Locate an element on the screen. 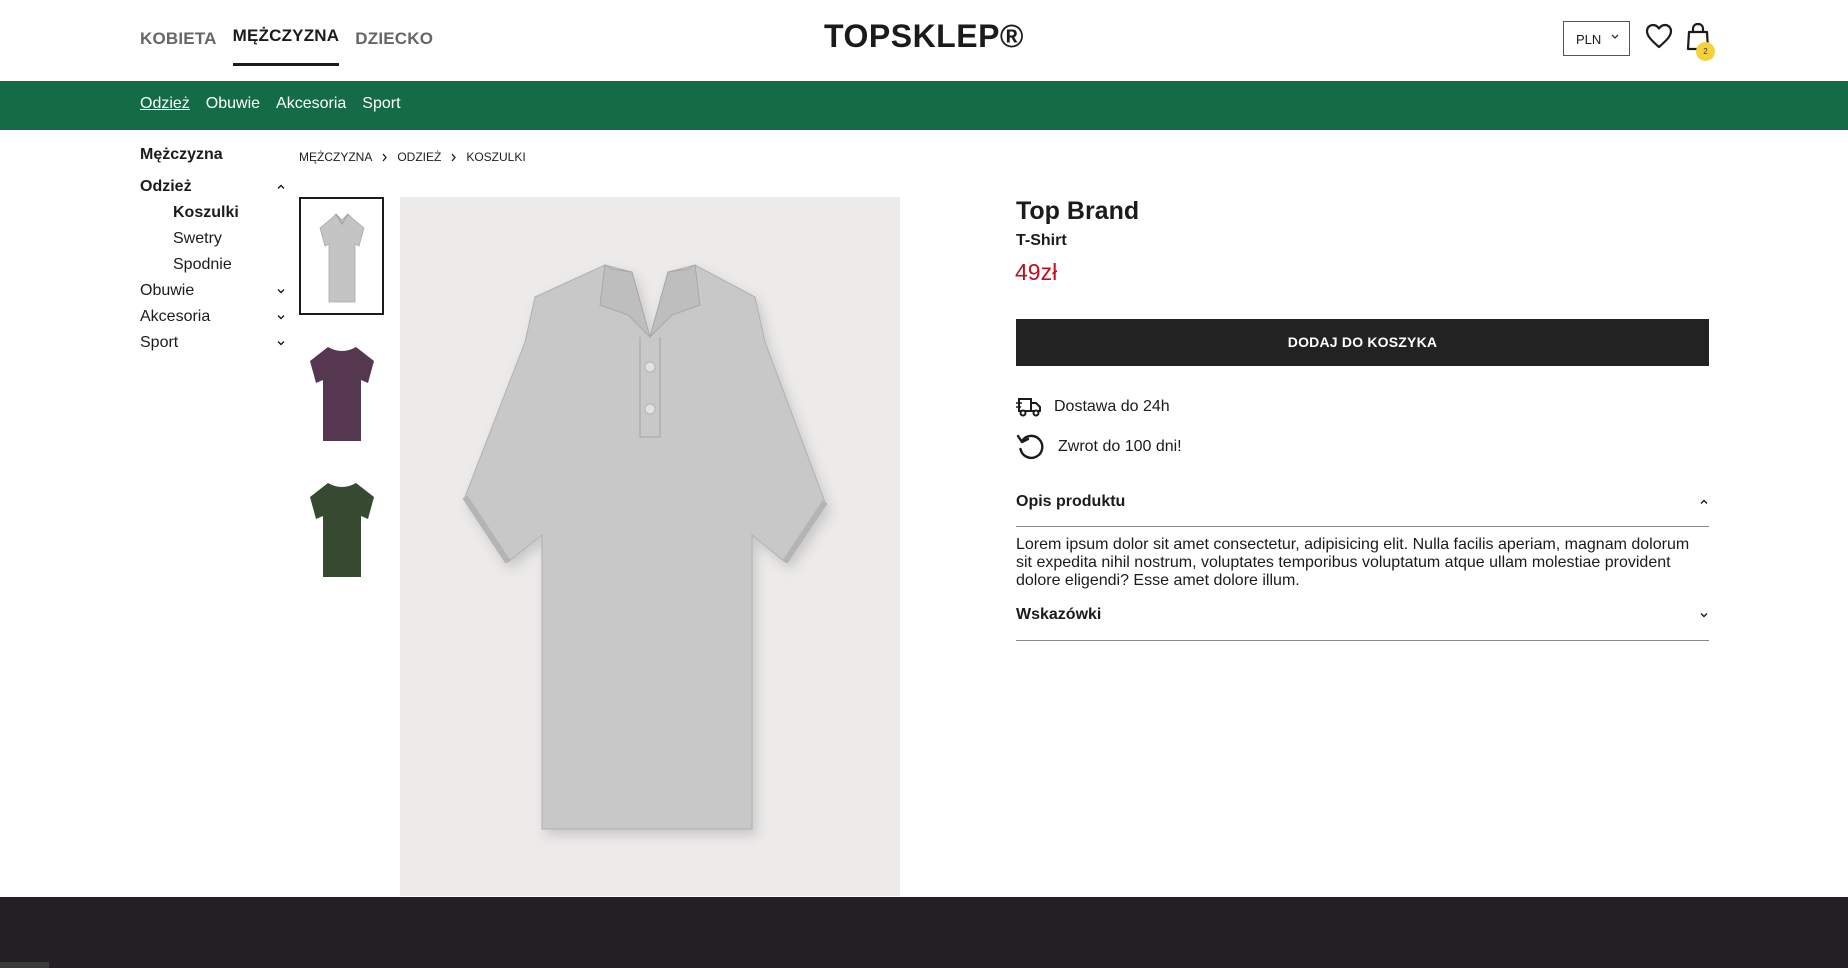  category-obuwie: Obuwie is located at coordinates (233, 104).